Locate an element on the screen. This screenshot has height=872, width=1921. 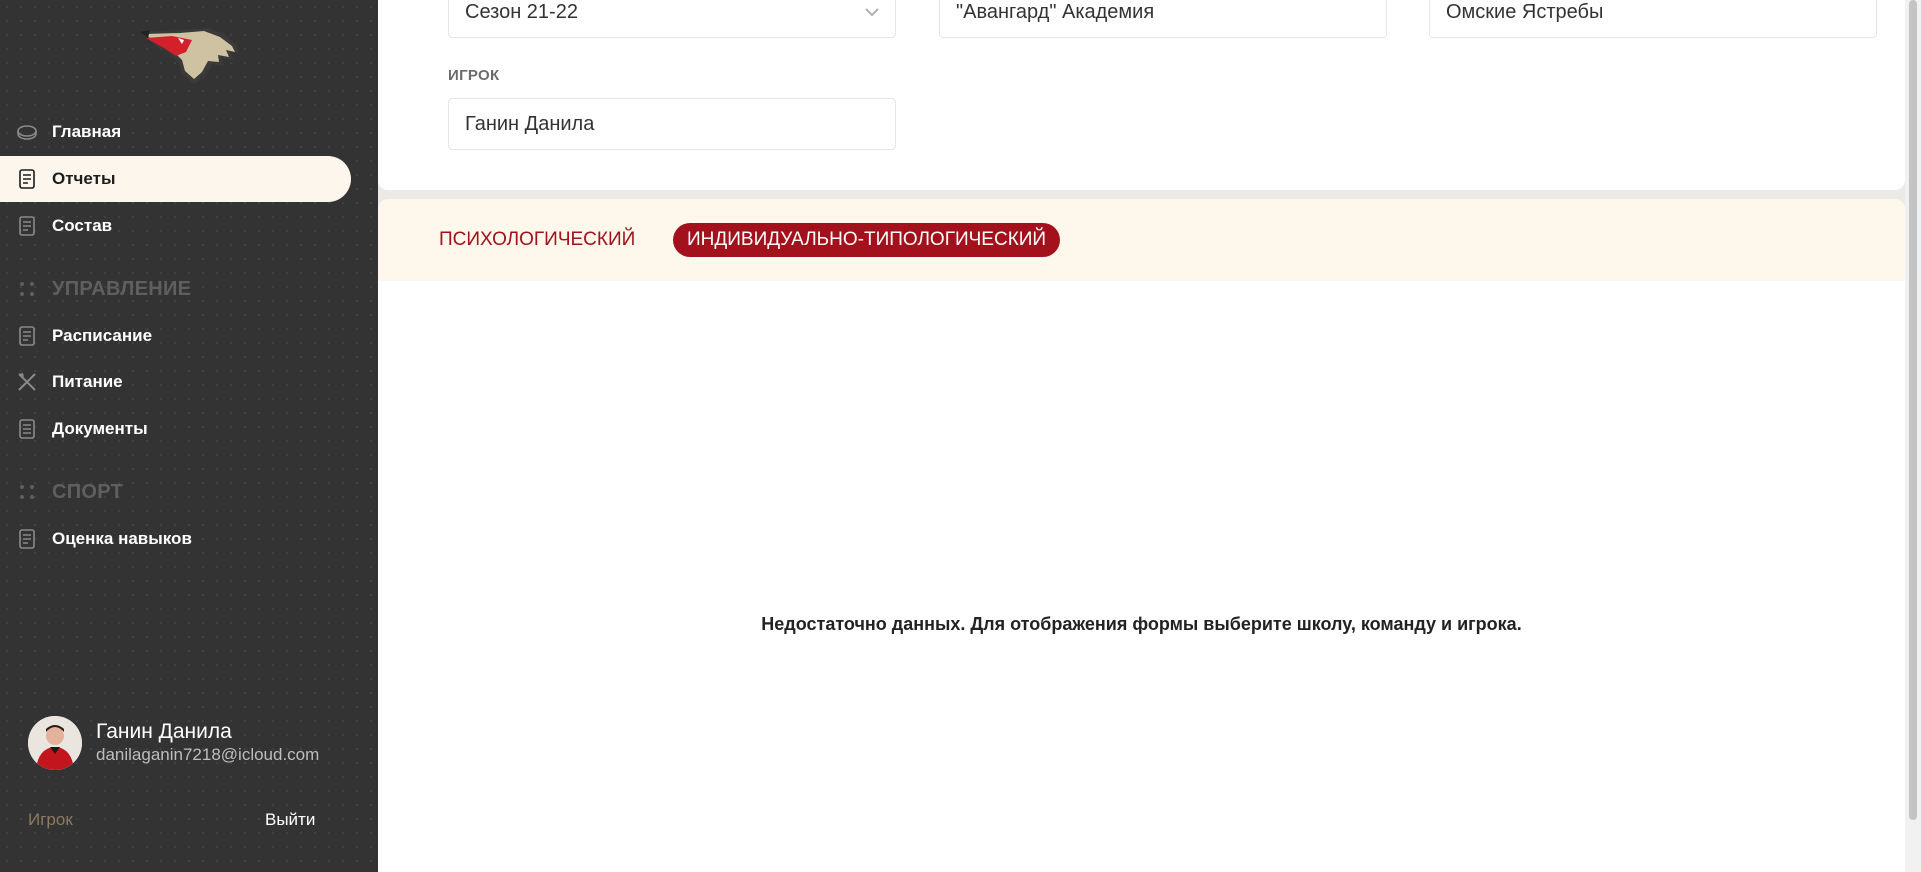
team-field-value: Омские Ястребы is located at coordinates (1525, 11).